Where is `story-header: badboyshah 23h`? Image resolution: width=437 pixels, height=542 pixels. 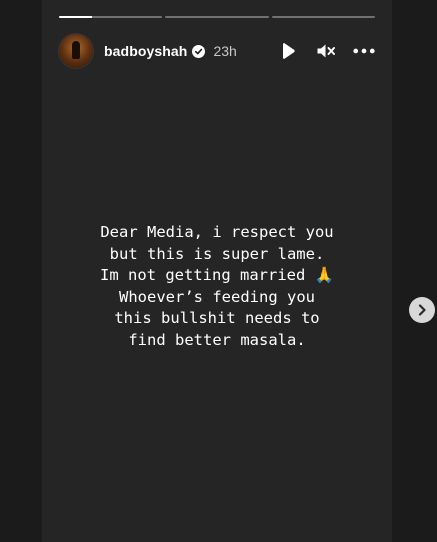 story-header: badboyshah 23h is located at coordinates (217, 51).